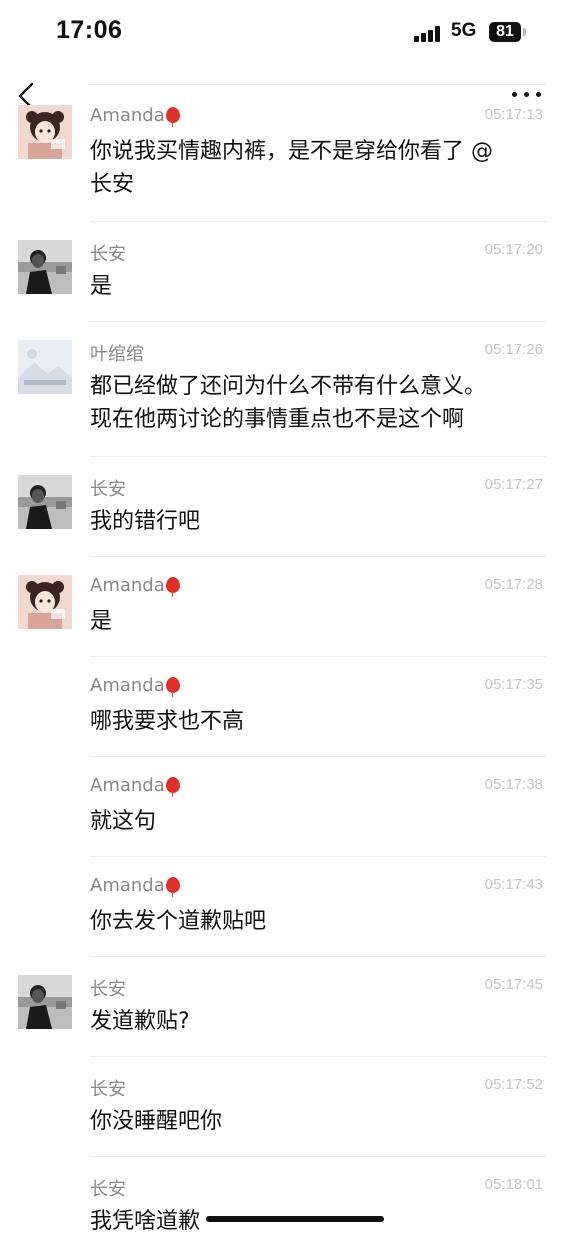 This screenshot has height=1255, width=563. I want to click on network-type: 5G, so click(464, 30).